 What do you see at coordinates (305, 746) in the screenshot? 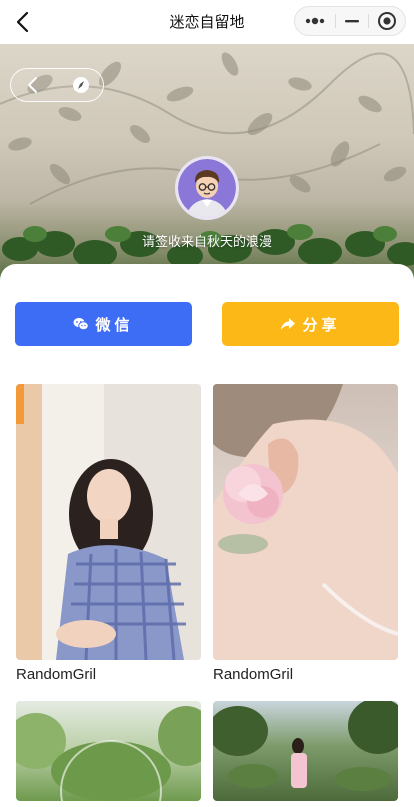
I see `garden-girl-image` at bounding box center [305, 746].